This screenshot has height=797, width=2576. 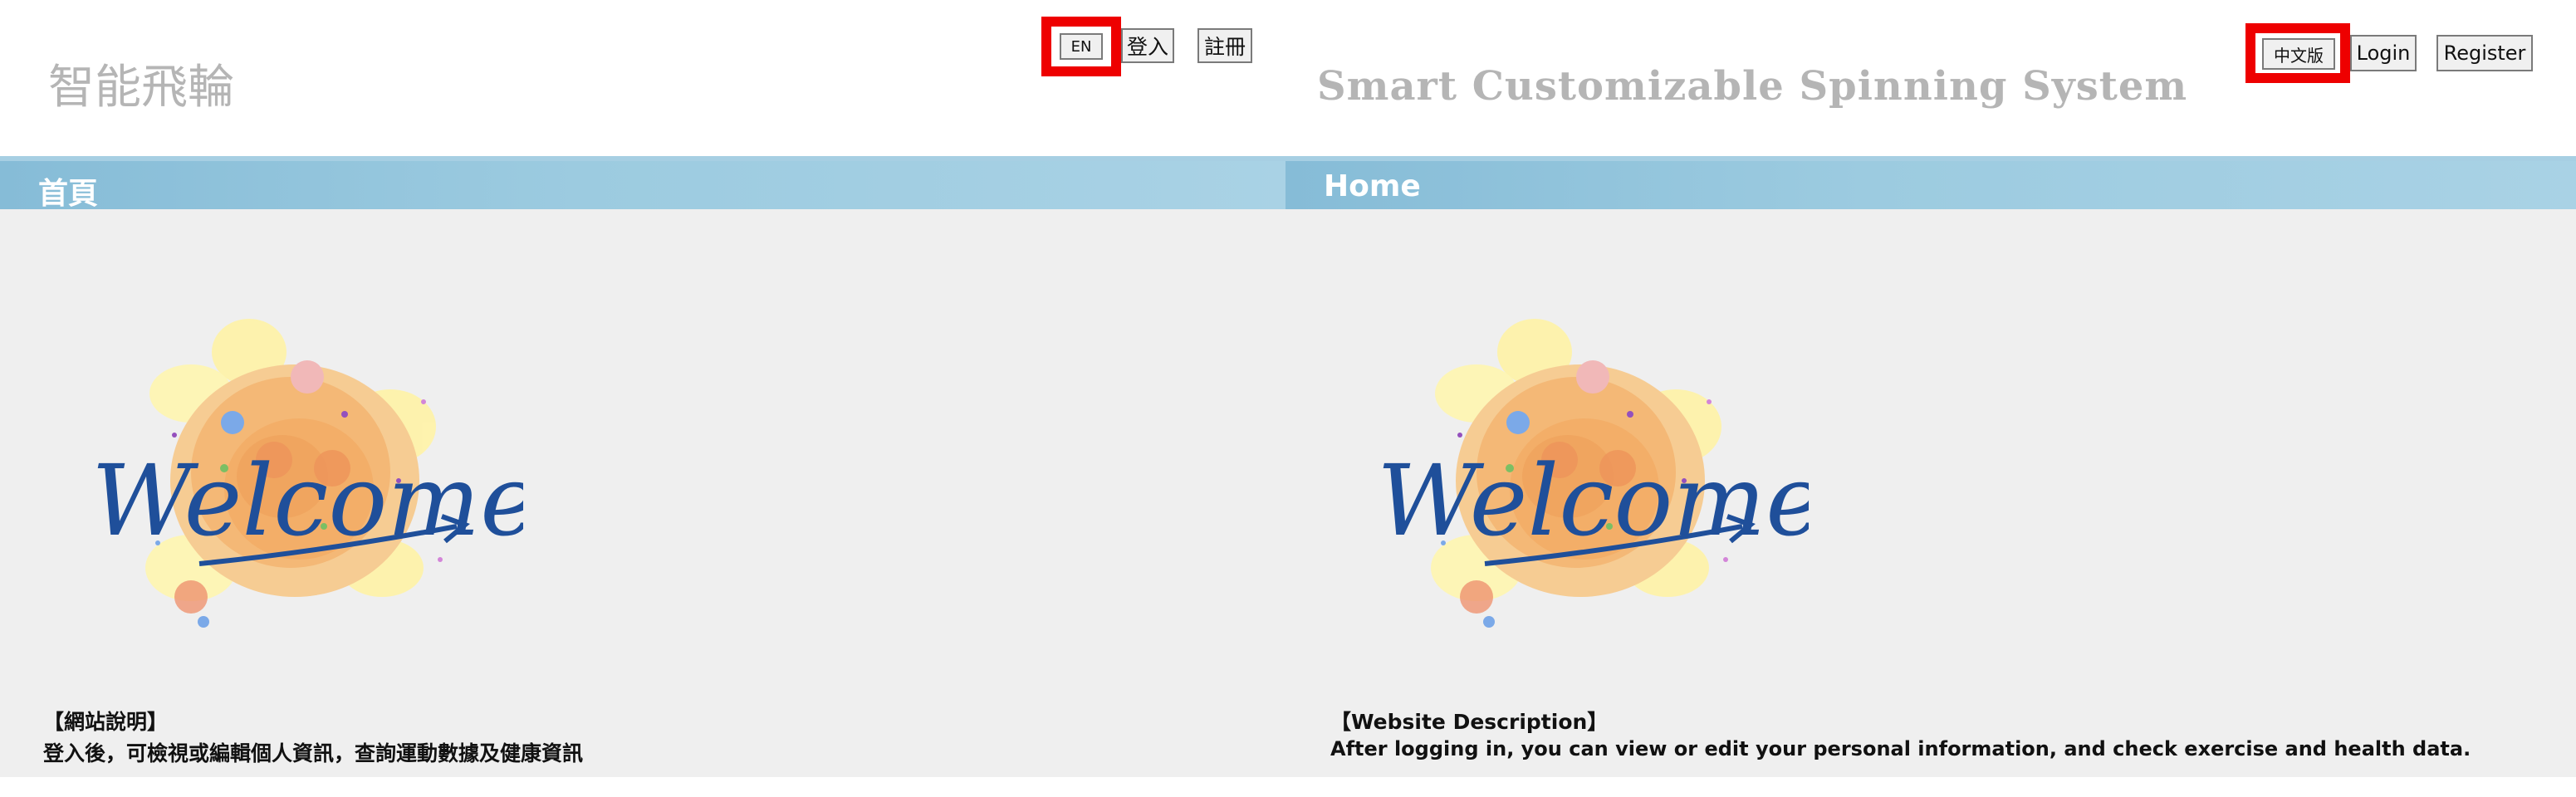 What do you see at coordinates (141, 88) in the screenshot?
I see `site-title: 智能飛輪` at bounding box center [141, 88].